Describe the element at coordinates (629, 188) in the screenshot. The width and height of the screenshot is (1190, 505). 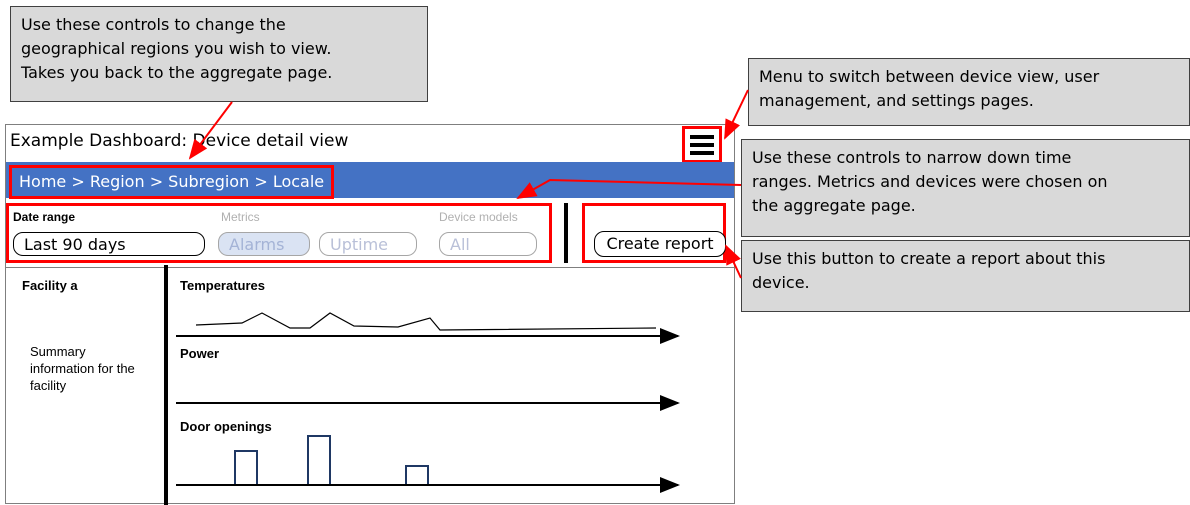
I see `connector-time` at that location.